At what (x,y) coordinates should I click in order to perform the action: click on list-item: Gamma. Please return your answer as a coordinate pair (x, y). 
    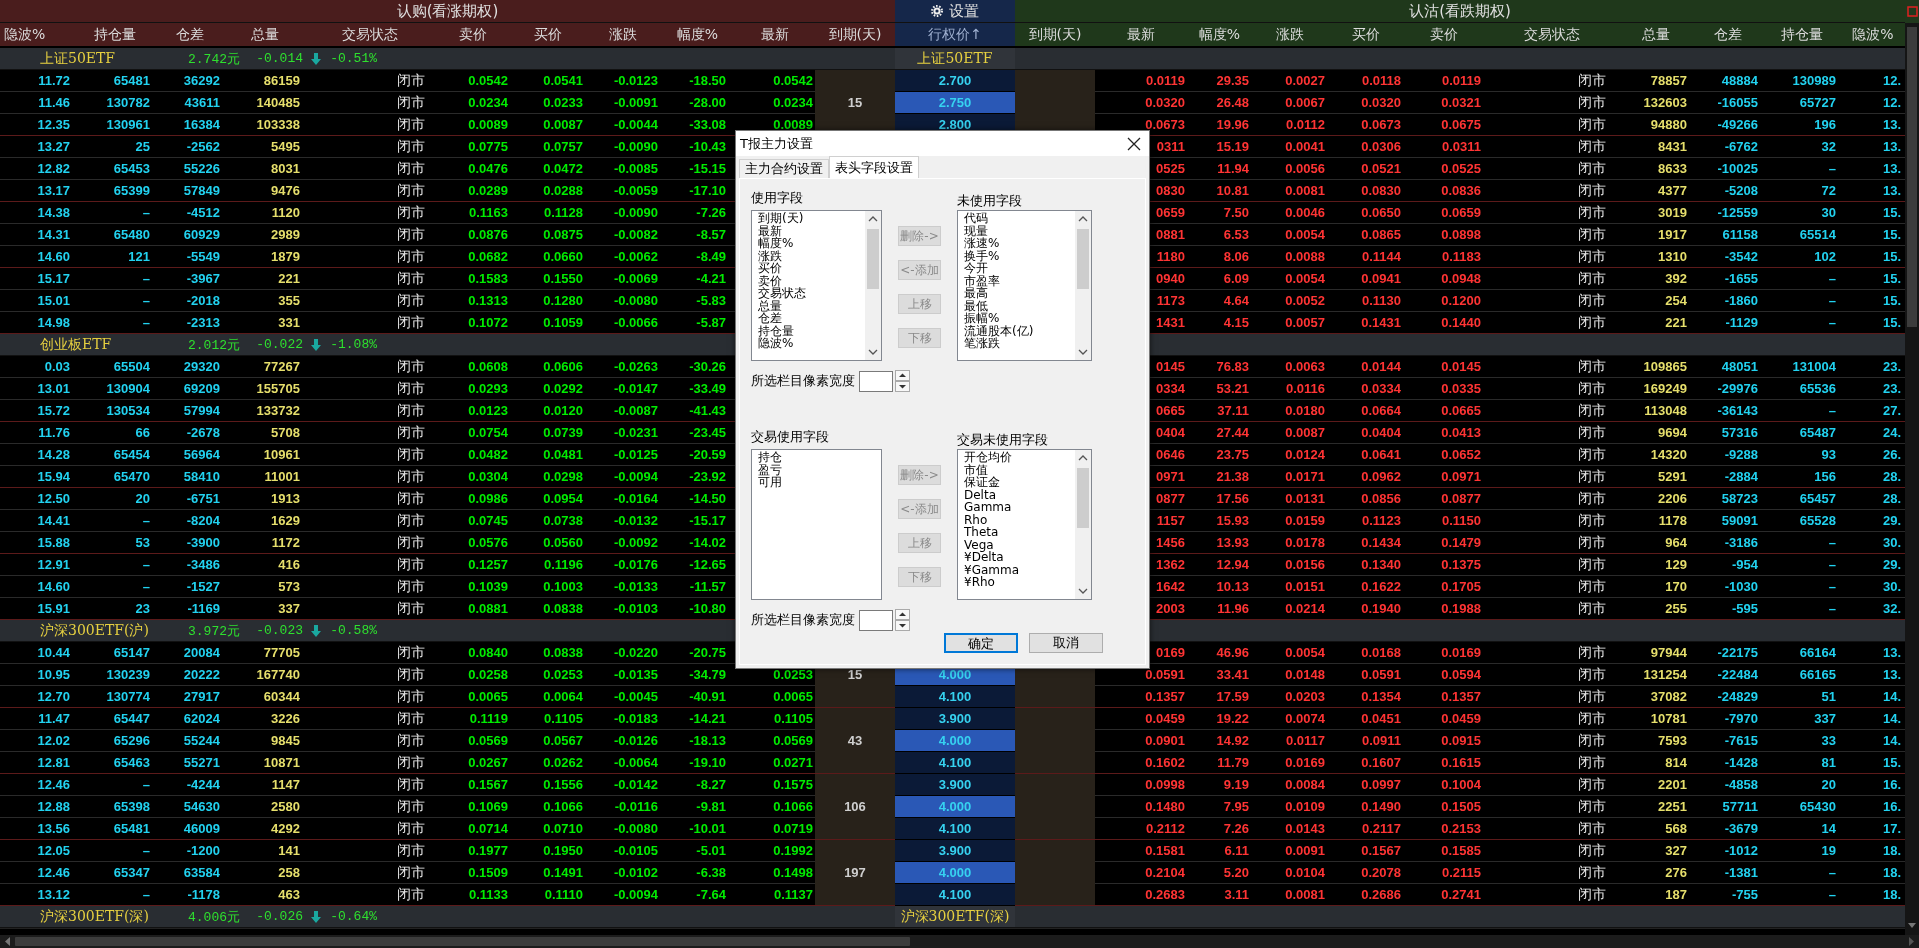
    Looking at the image, I should click on (988, 507).